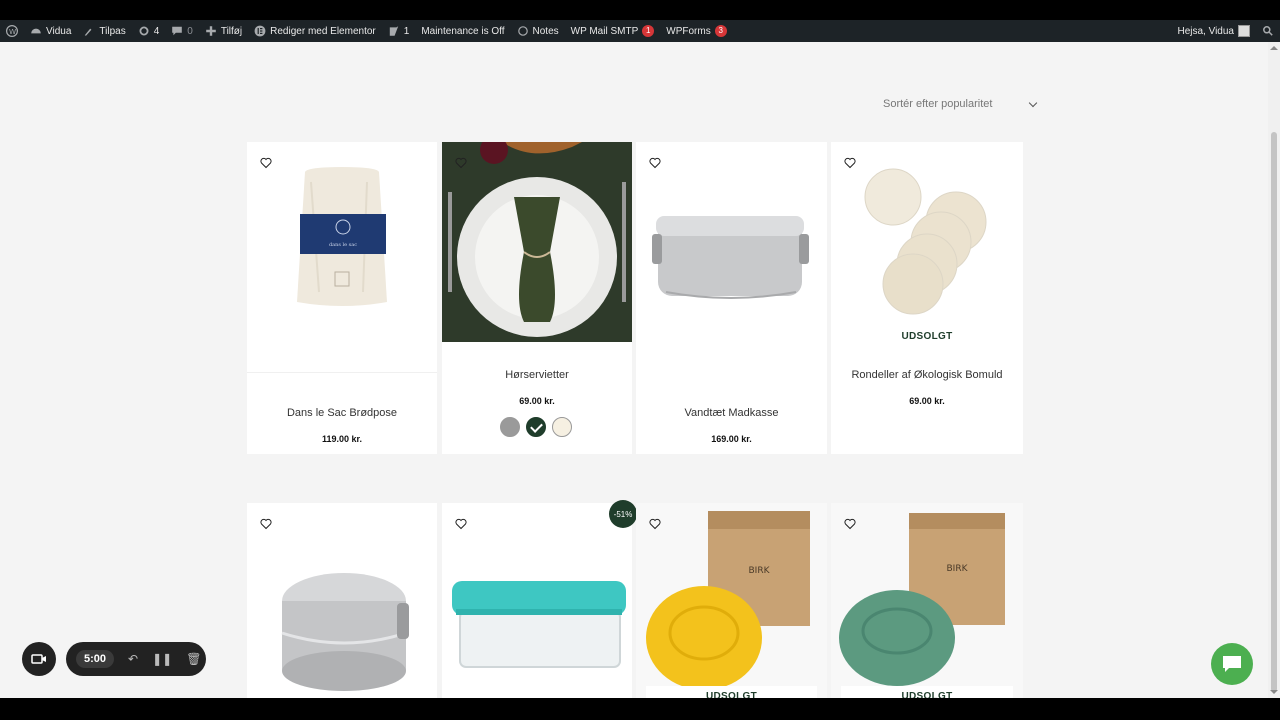  Describe the element at coordinates (59, 31) in the screenshot. I see `site-name: Vidua` at that location.